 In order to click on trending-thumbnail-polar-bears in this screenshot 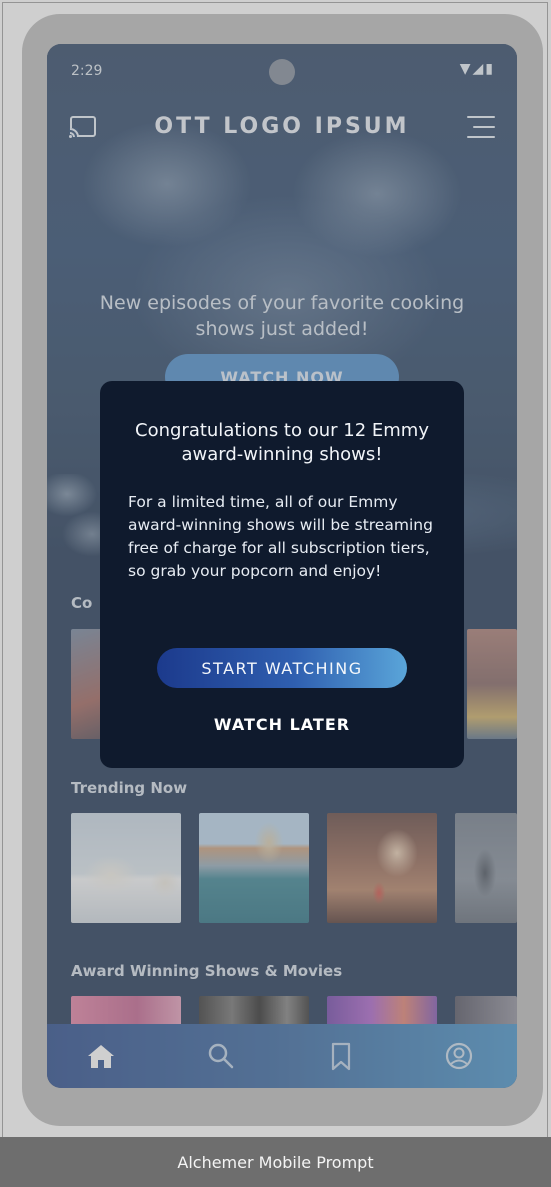, I will do `click(126, 868)`.